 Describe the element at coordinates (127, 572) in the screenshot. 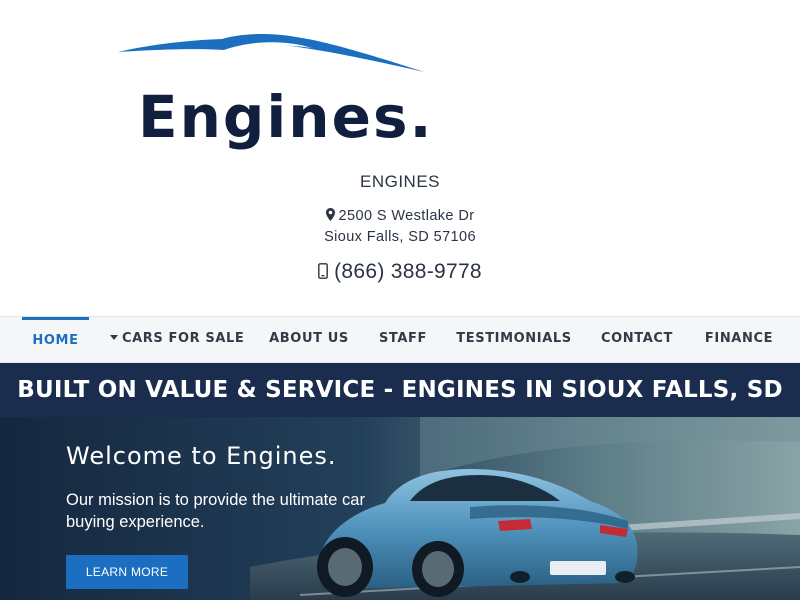

I see `learn-more-button: LEARN MORE` at that location.